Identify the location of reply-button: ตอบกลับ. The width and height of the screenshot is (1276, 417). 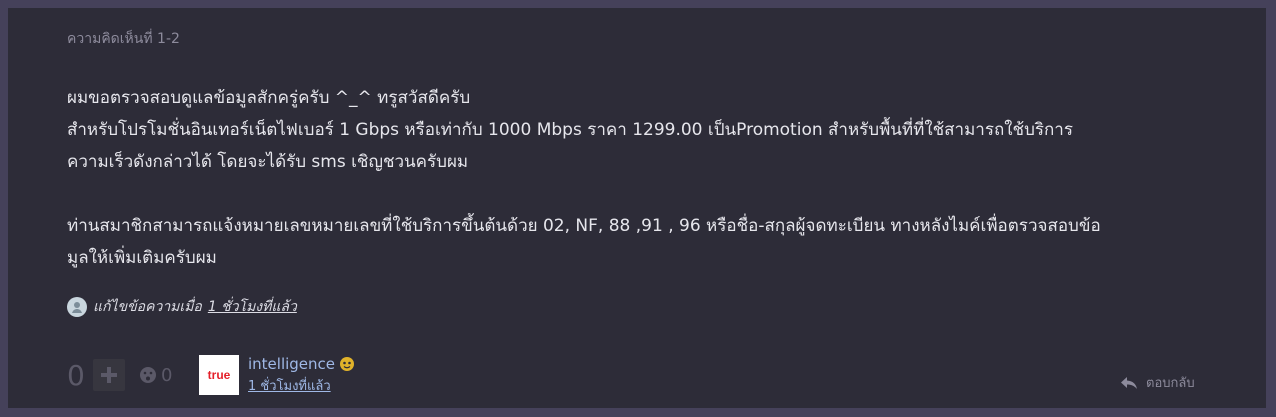
(1157, 382).